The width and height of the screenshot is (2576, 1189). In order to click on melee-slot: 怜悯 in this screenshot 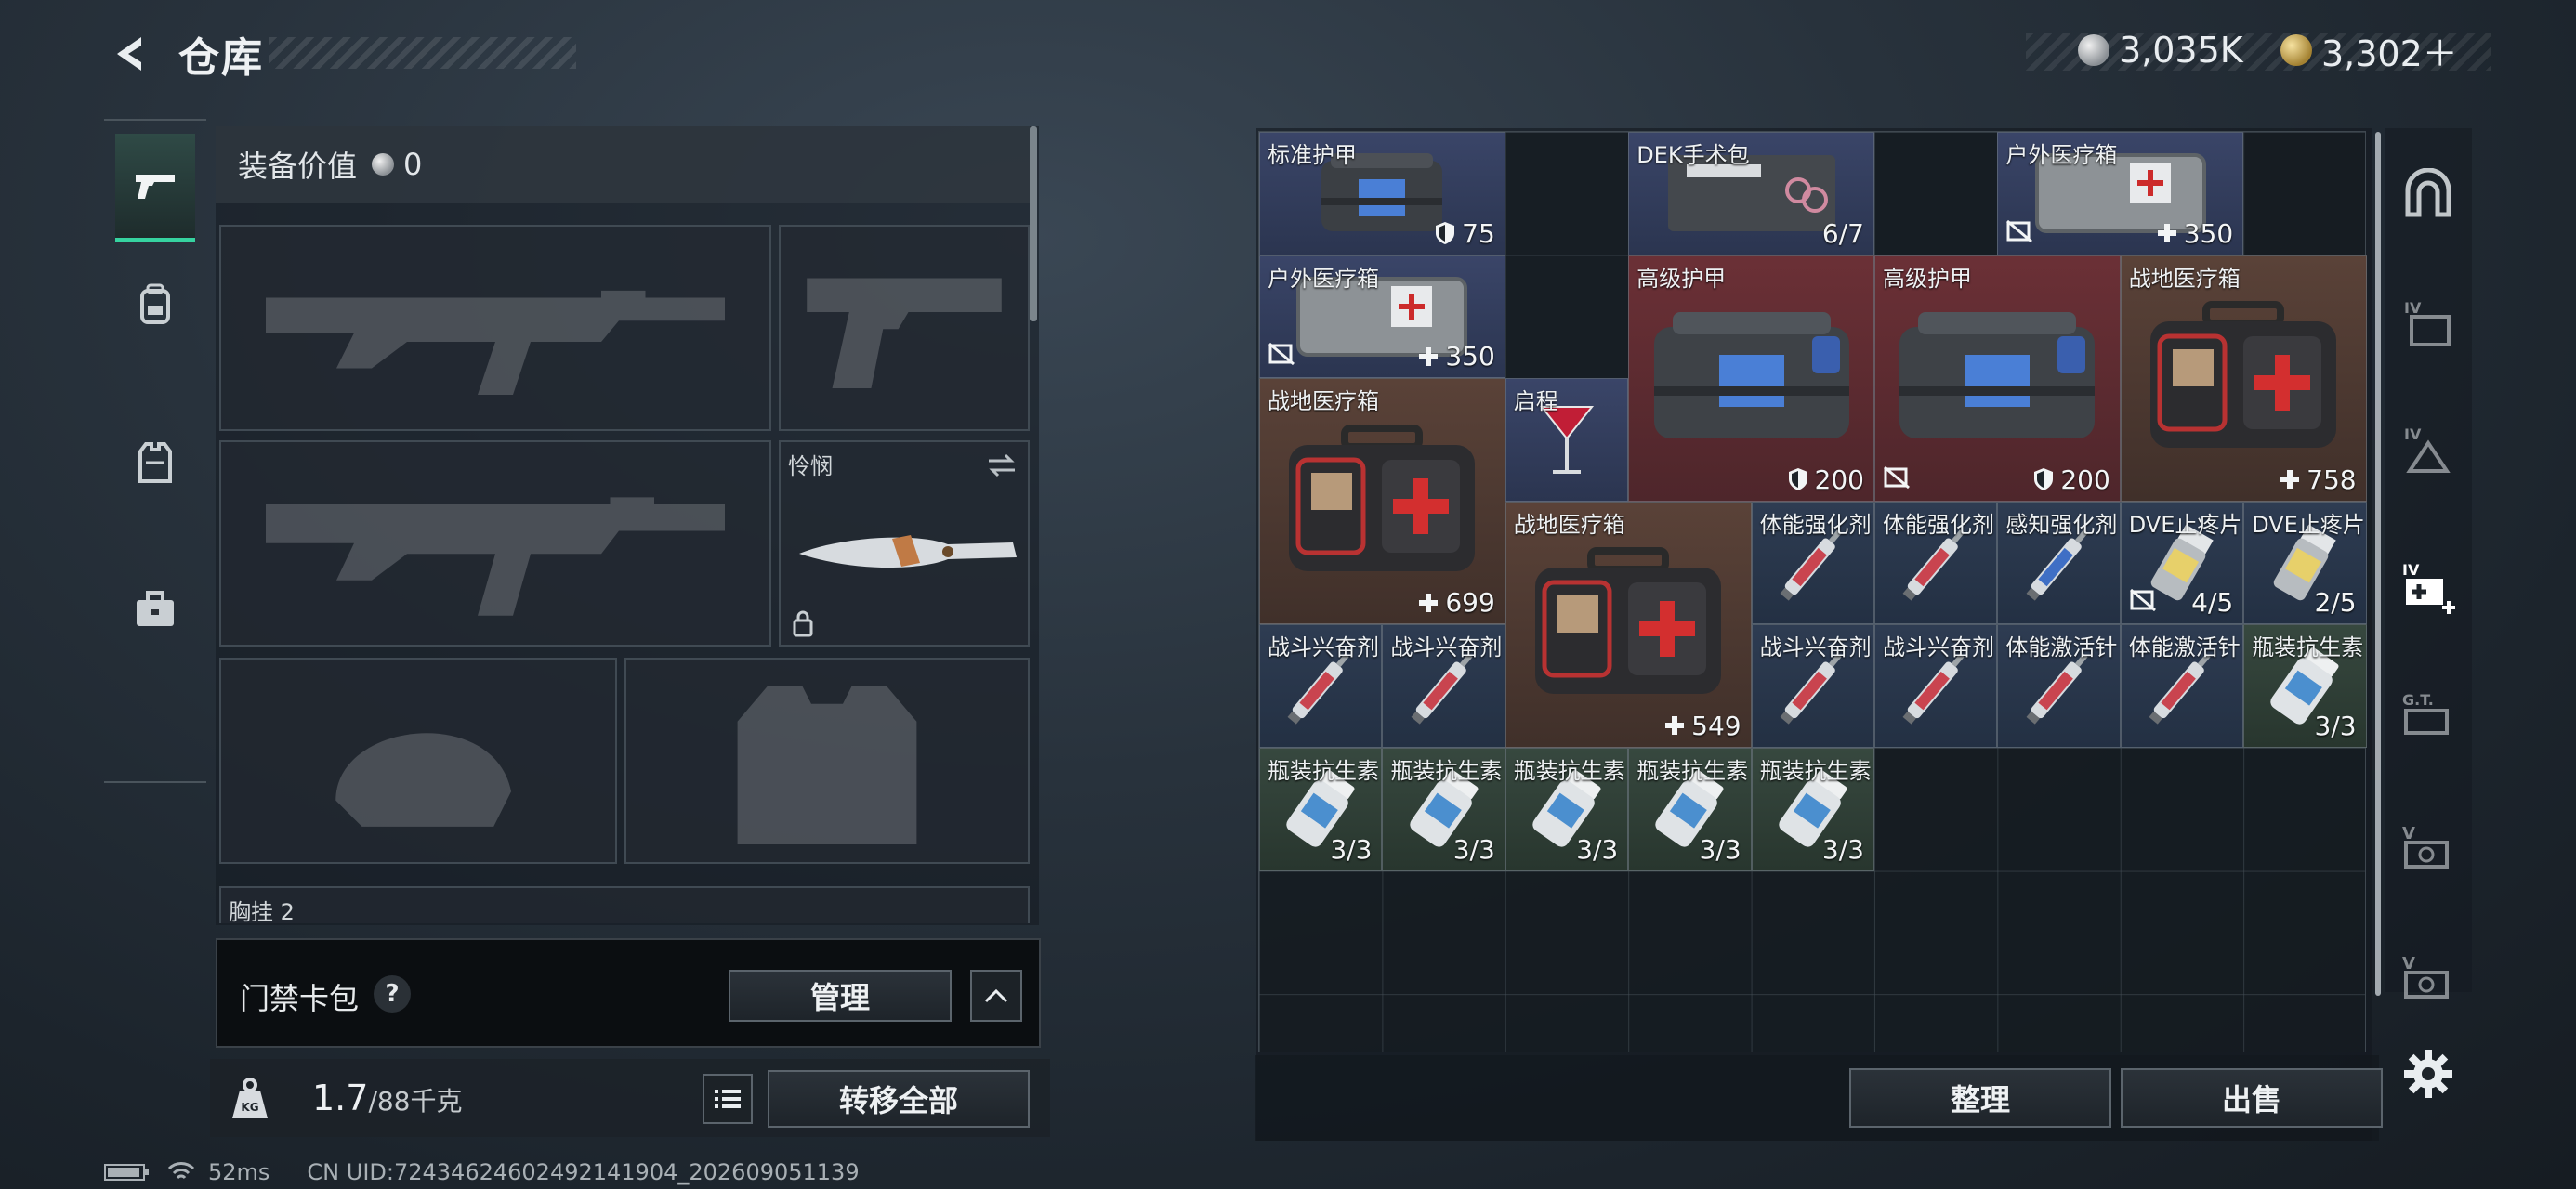, I will do `click(904, 544)`.